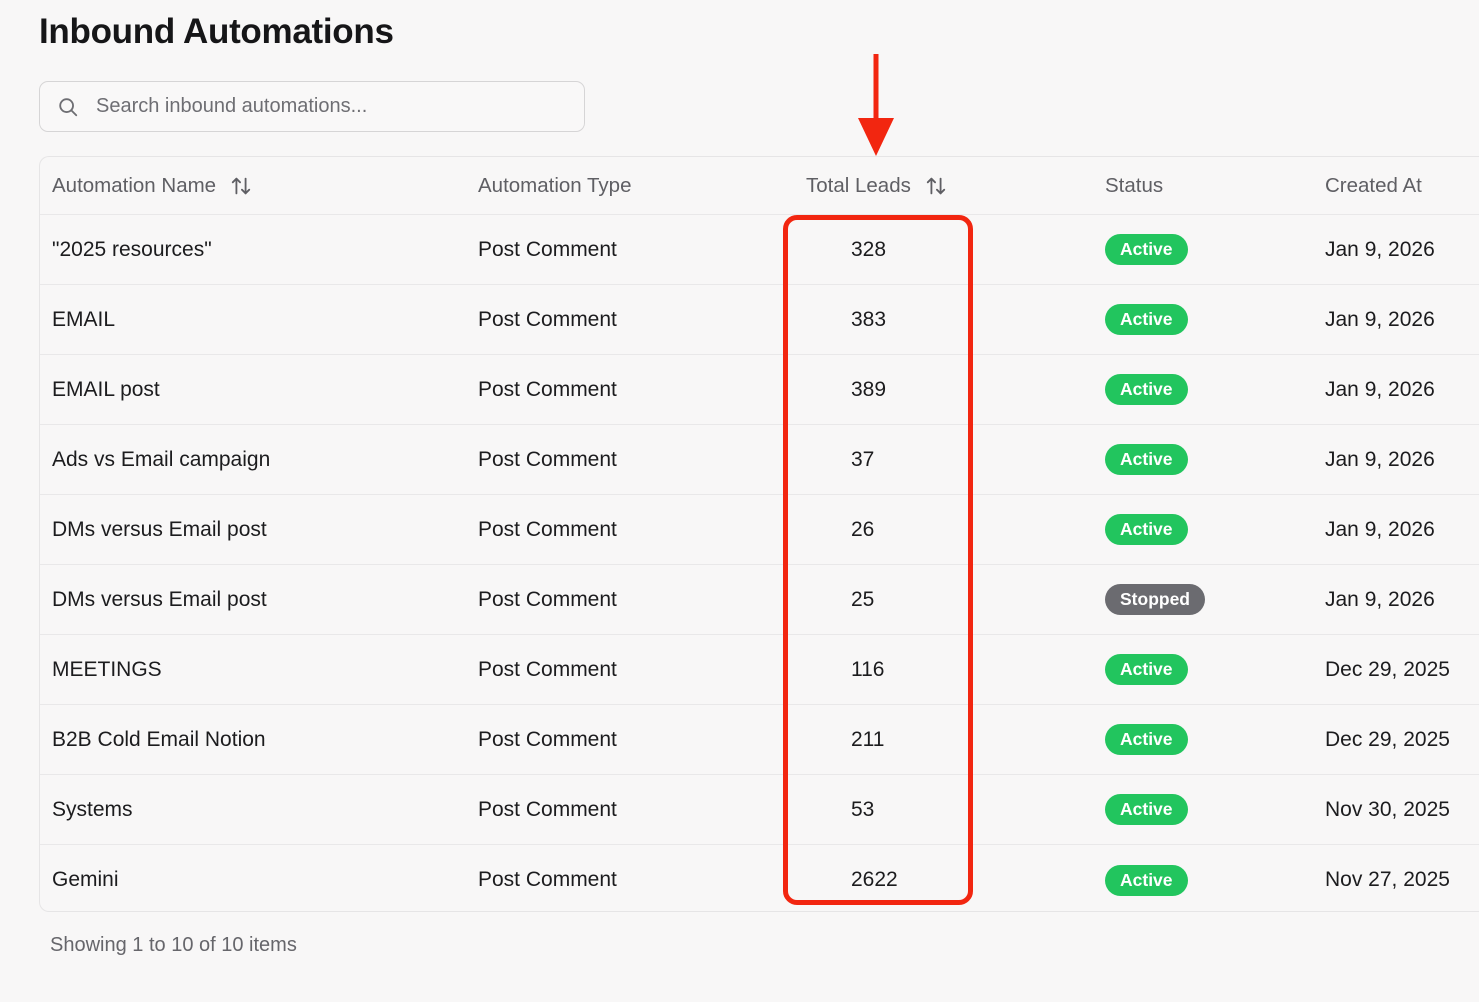  I want to click on total-leads: 2622, so click(874, 879).